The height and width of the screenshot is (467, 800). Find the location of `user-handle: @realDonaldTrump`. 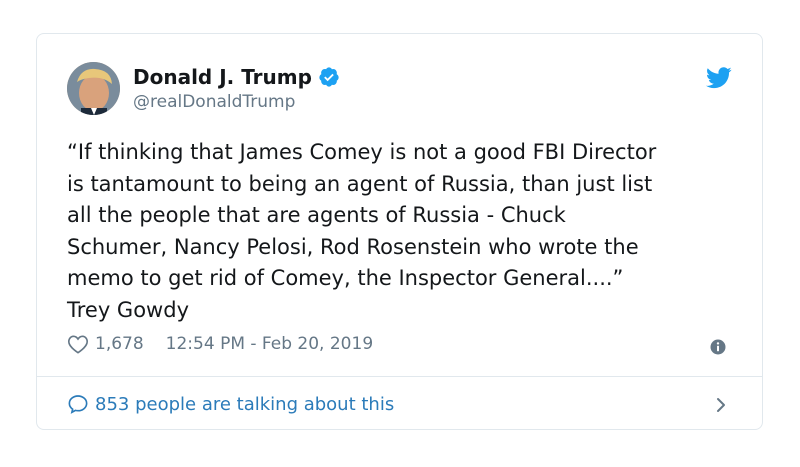

user-handle: @realDonaldTrump is located at coordinates (214, 102).